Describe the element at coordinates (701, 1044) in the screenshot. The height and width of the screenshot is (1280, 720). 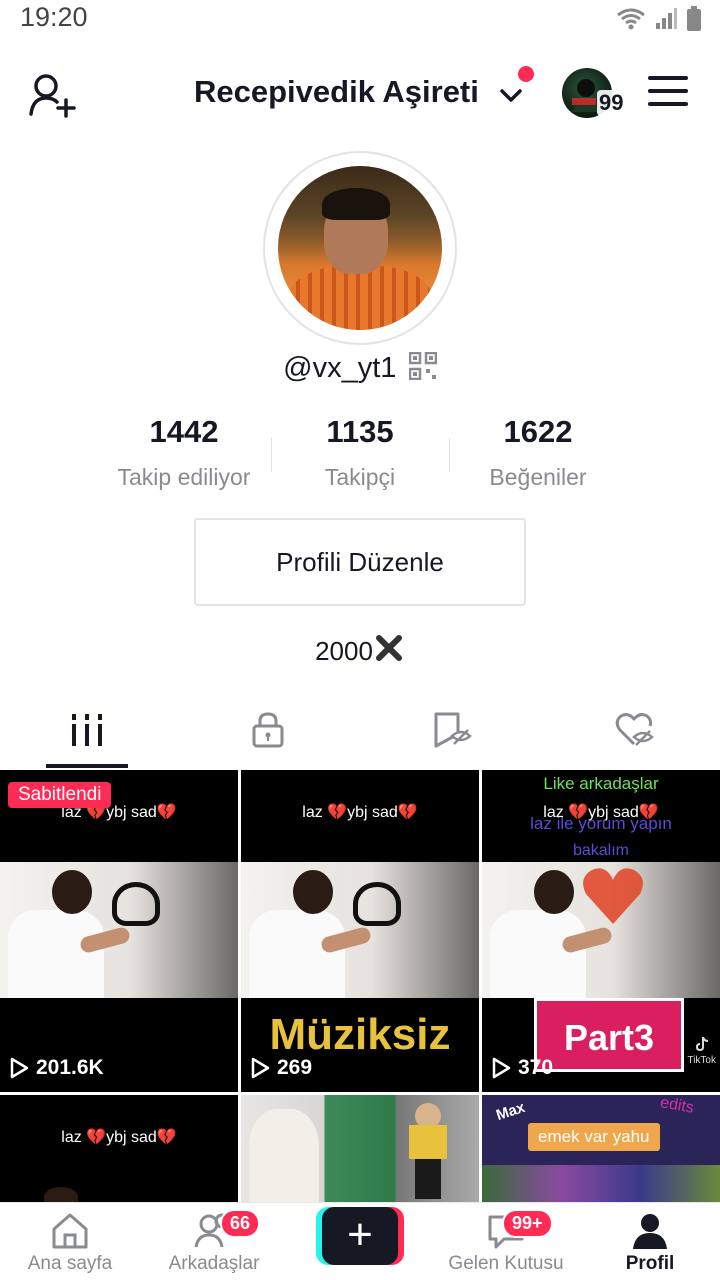
I see `tiktok-logo-icon` at that location.